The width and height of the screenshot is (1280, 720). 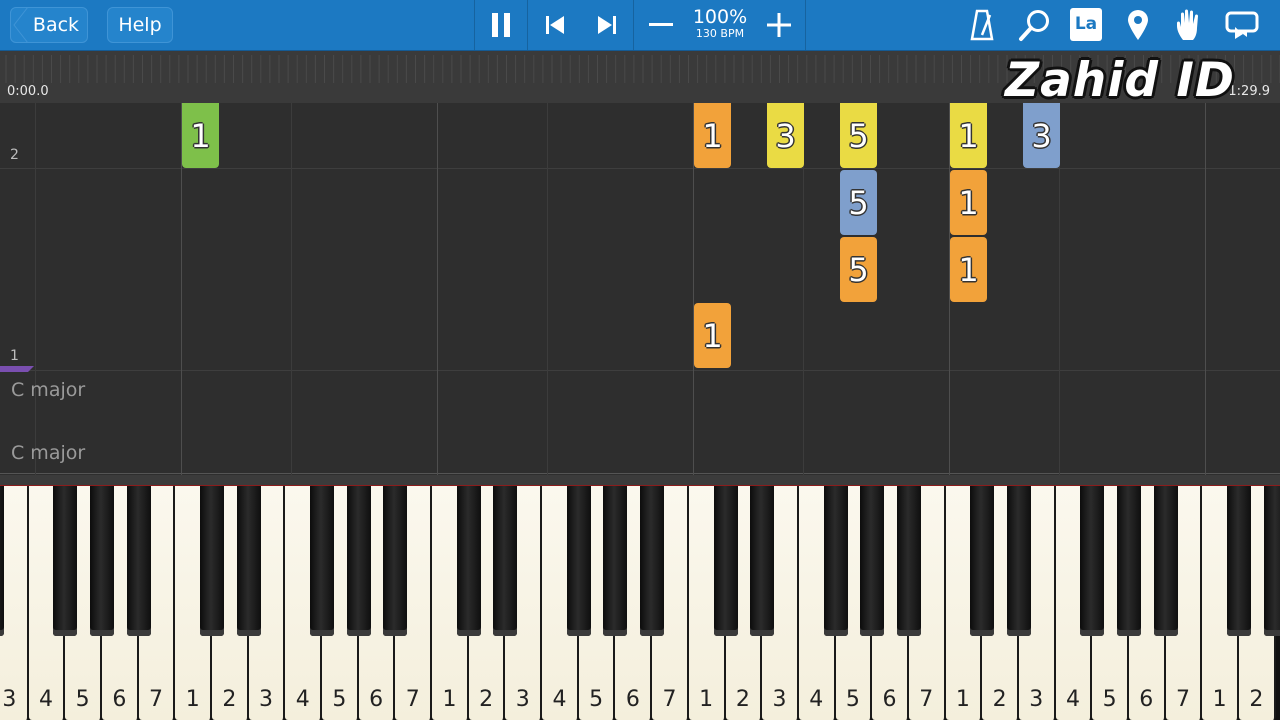 I want to click on location-pin-icon, so click(x=1138, y=25).